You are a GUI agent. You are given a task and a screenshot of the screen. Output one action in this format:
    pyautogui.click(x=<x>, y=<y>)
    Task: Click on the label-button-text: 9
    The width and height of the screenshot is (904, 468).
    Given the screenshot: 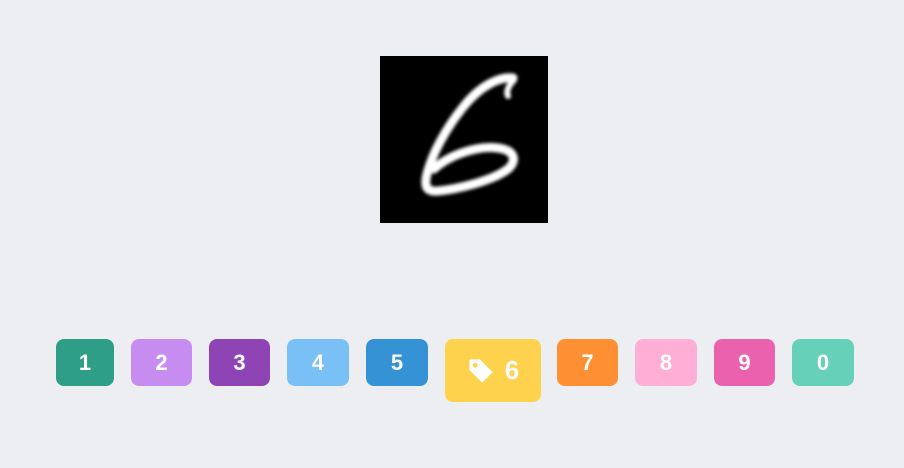 What is the action you would take?
    pyautogui.click(x=744, y=362)
    